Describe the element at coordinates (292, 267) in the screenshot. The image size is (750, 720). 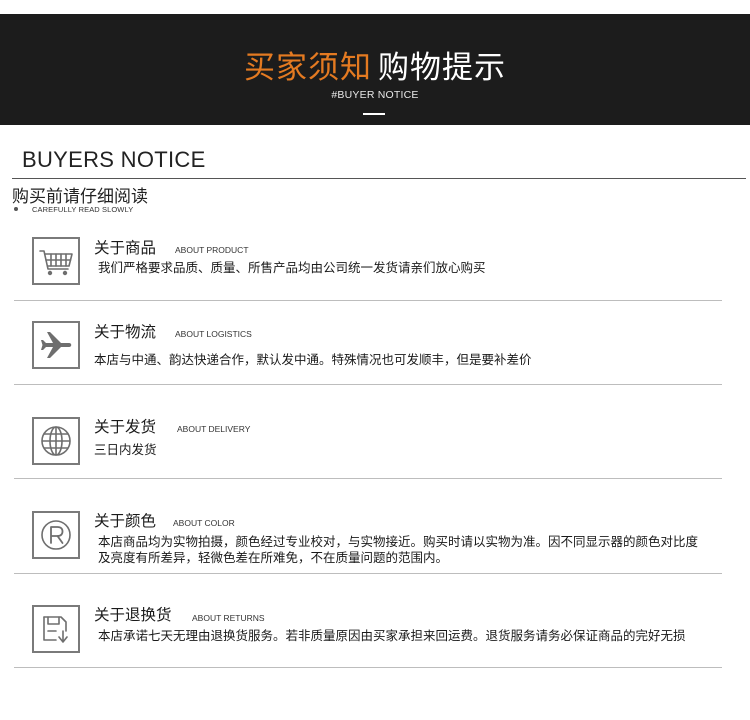
I see `item-description: 我们严格要求品质、质量、所售产品均由公司统一发货请亲们放心购买` at that location.